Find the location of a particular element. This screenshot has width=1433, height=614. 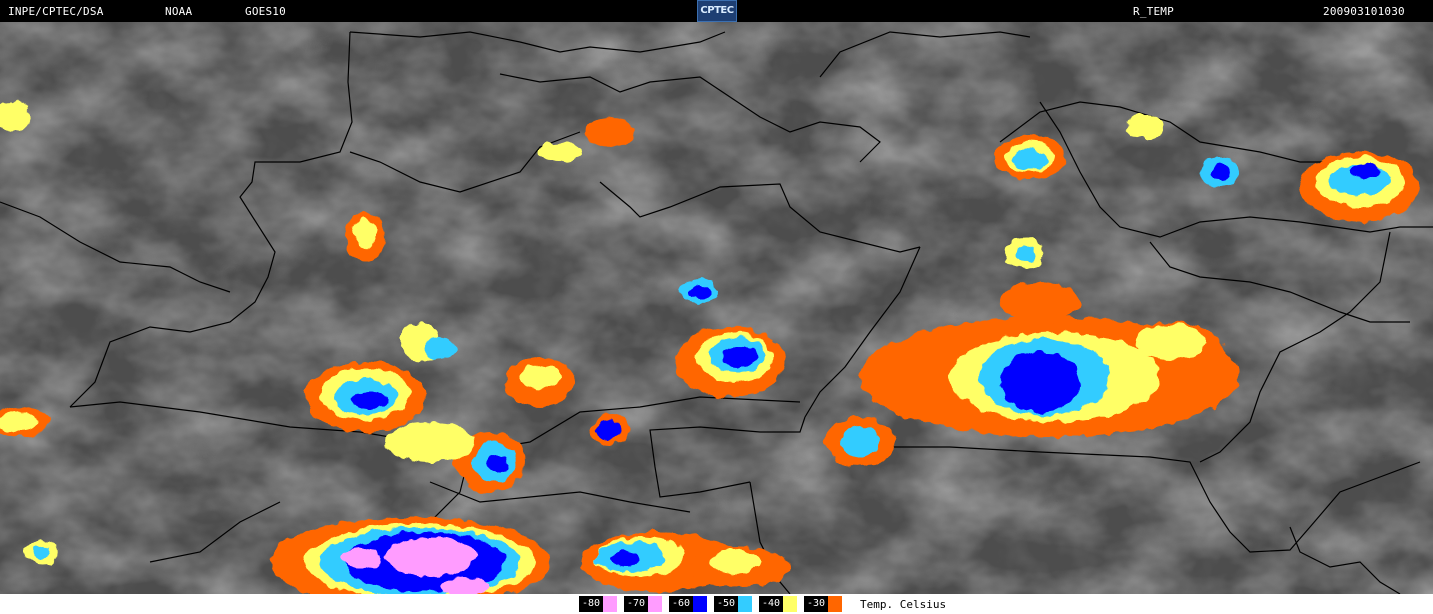

timestamp-label: 200903101030 is located at coordinates (1364, 11).